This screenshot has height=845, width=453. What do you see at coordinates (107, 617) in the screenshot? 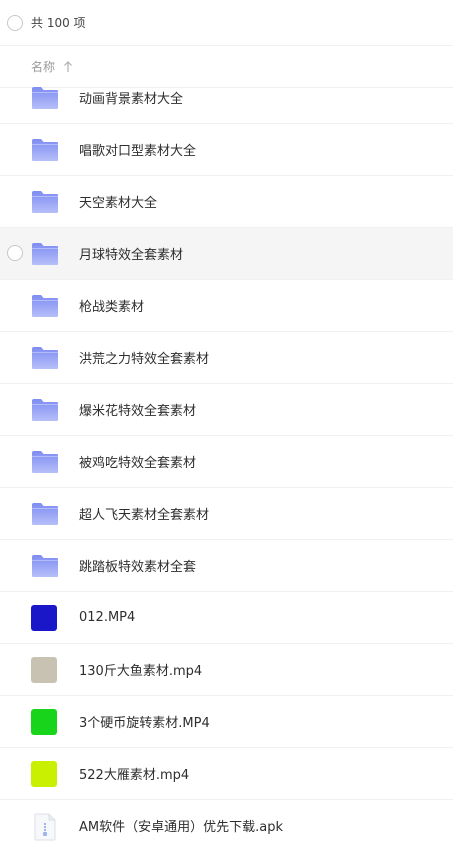
I see `file-name: 012.MP4` at bounding box center [107, 617].